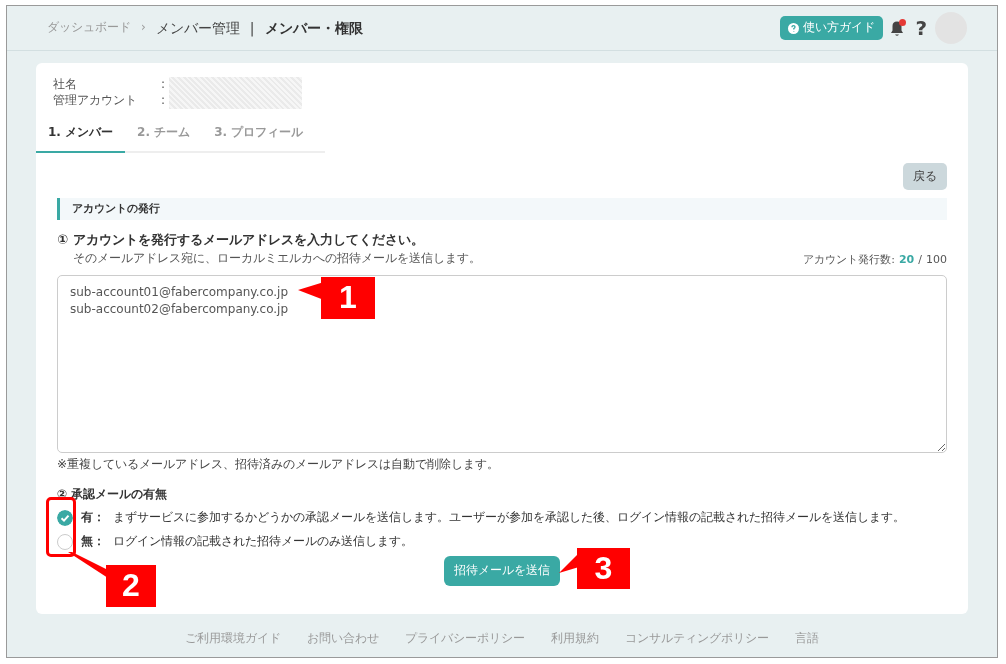  Describe the element at coordinates (509, 518) in the screenshot. I see `option-description: まずサービスに参加するかどうかの承認メールを送信します。ユーザーが参加を承認した後、ログイン情報の記載された招待メールを送信します。` at that location.